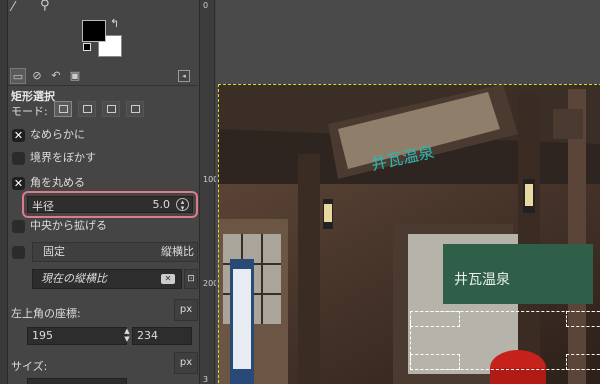 The width and height of the screenshot is (600, 384). What do you see at coordinates (186, 310) in the screenshot?
I see `position-unit-dropdown: px` at bounding box center [186, 310].